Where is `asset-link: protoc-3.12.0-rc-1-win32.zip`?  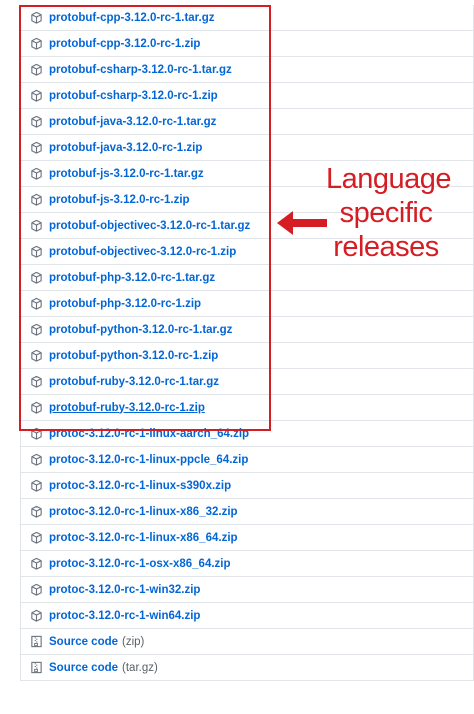
asset-link: protoc-3.12.0-rc-1-win32.zip is located at coordinates (247, 590).